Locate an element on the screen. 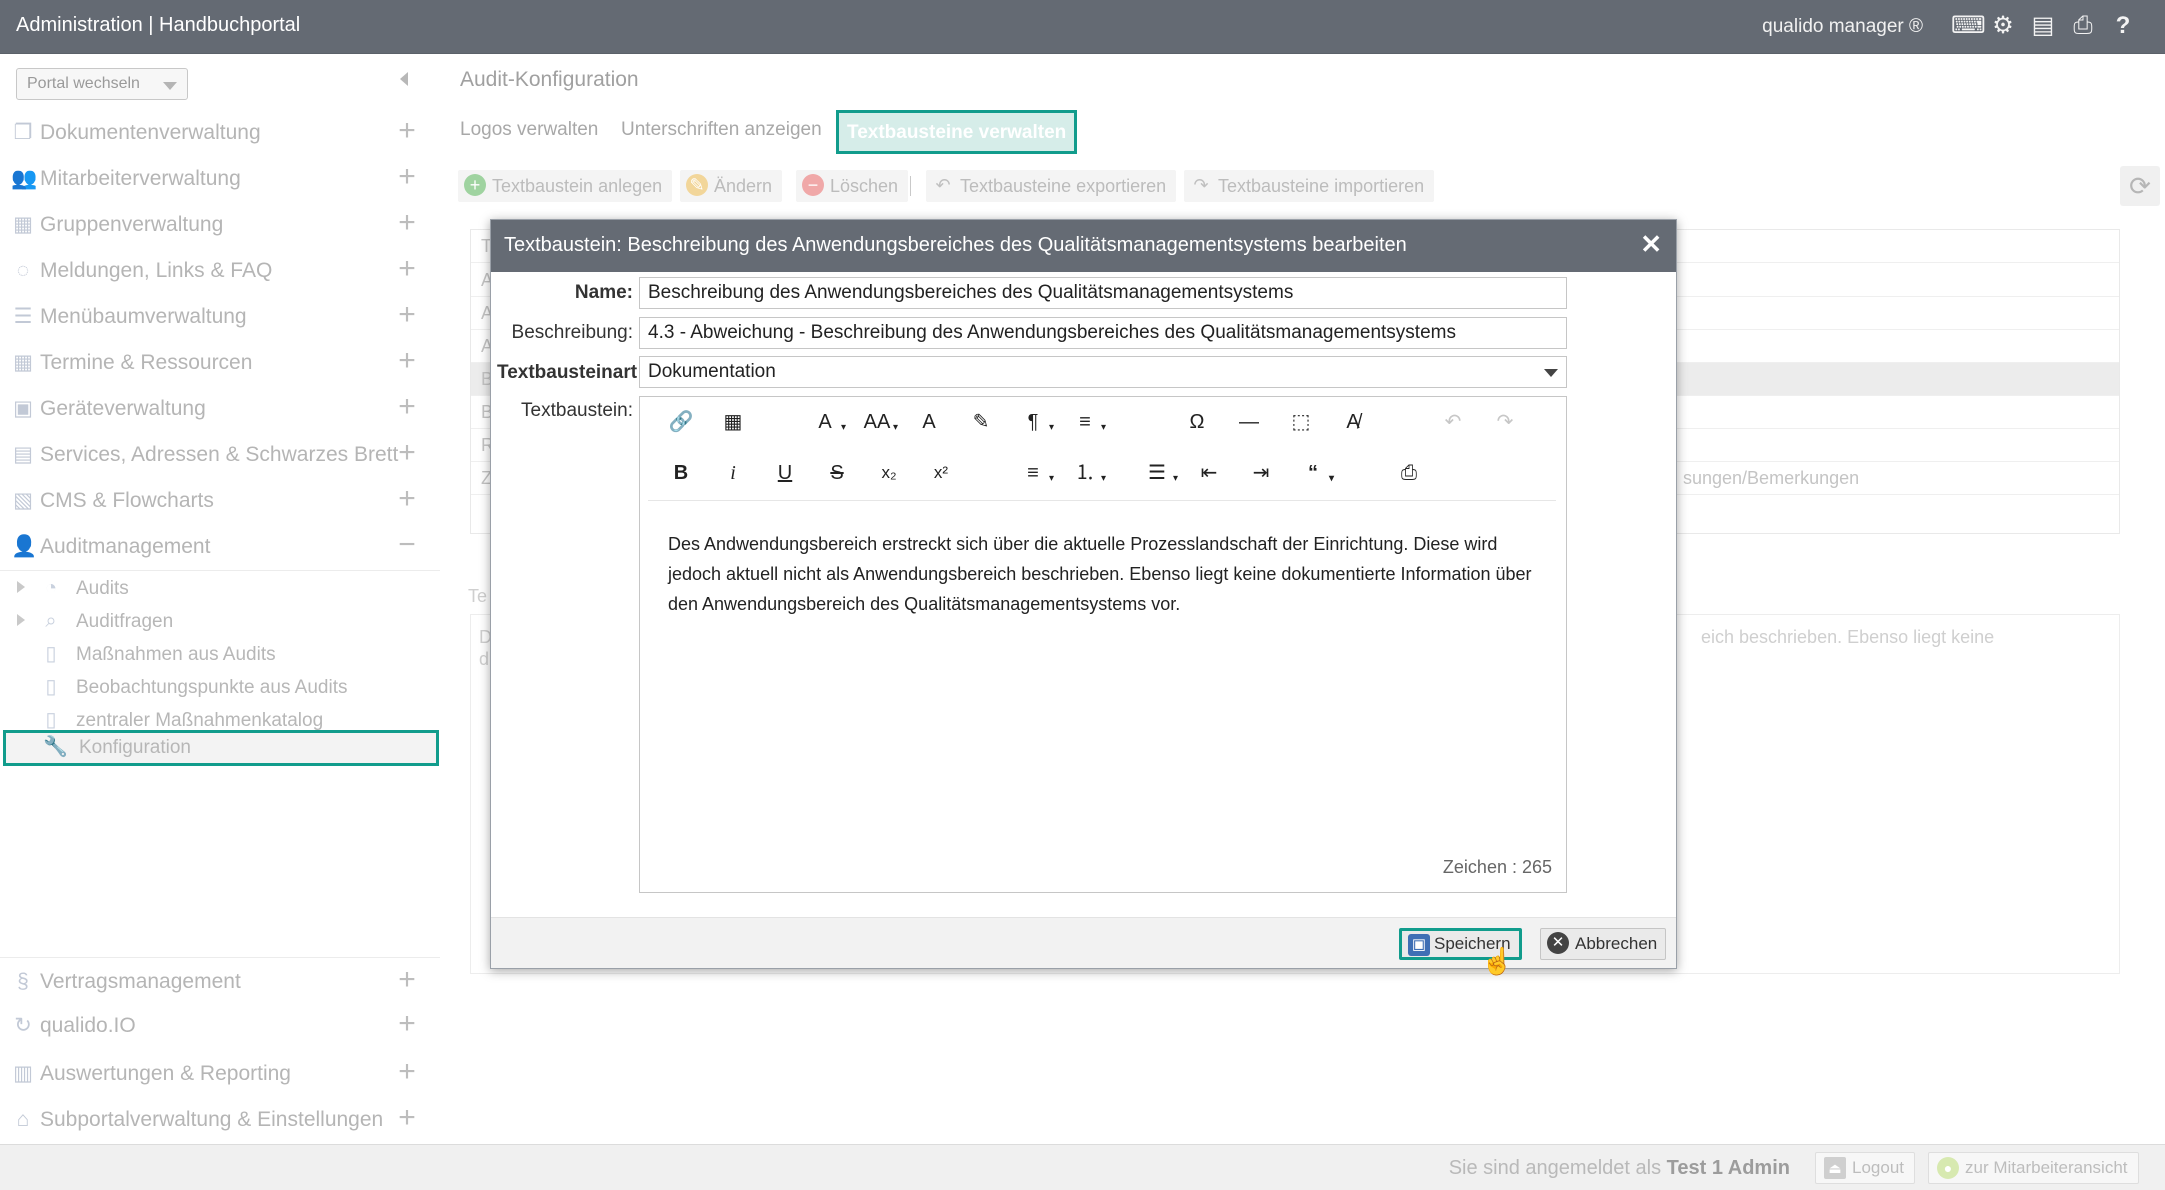 Image resolution: width=2165 pixels, height=1190 pixels. highlight-icon: ✎ is located at coordinates (981, 422).